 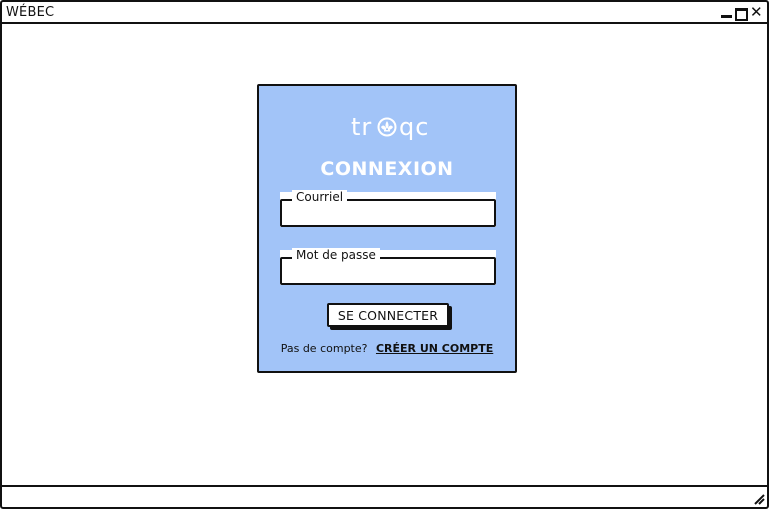 I want to click on title-bar: WÉBEC ✕, so click(x=384, y=13).